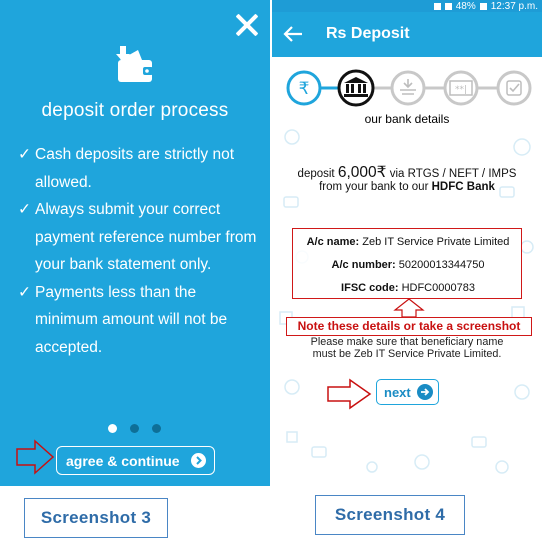  I want to click on deposit-icon, so click(408, 88).